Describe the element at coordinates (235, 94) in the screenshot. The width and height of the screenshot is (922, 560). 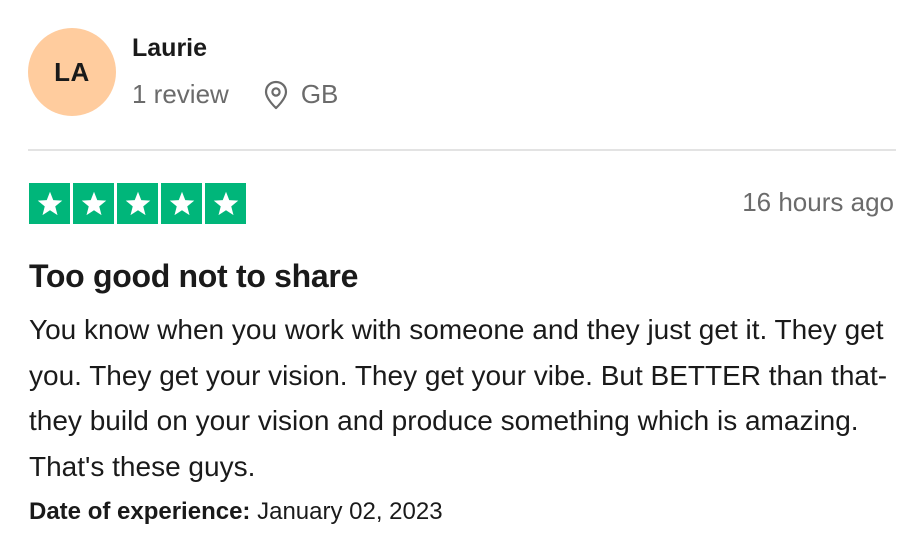
I see `consumer-meta: 1 review GB` at that location.